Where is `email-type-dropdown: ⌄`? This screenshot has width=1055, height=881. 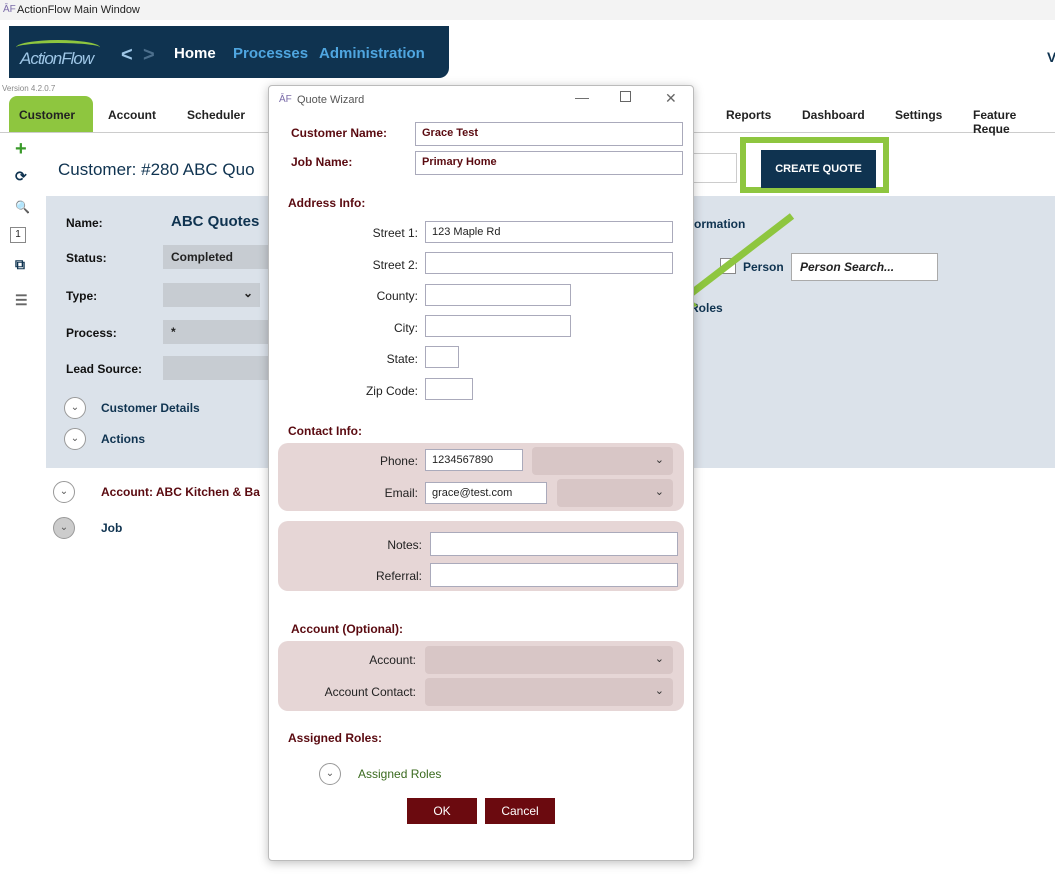
email-type-dropdown: ⌄ is located at coordinates (615, 493).